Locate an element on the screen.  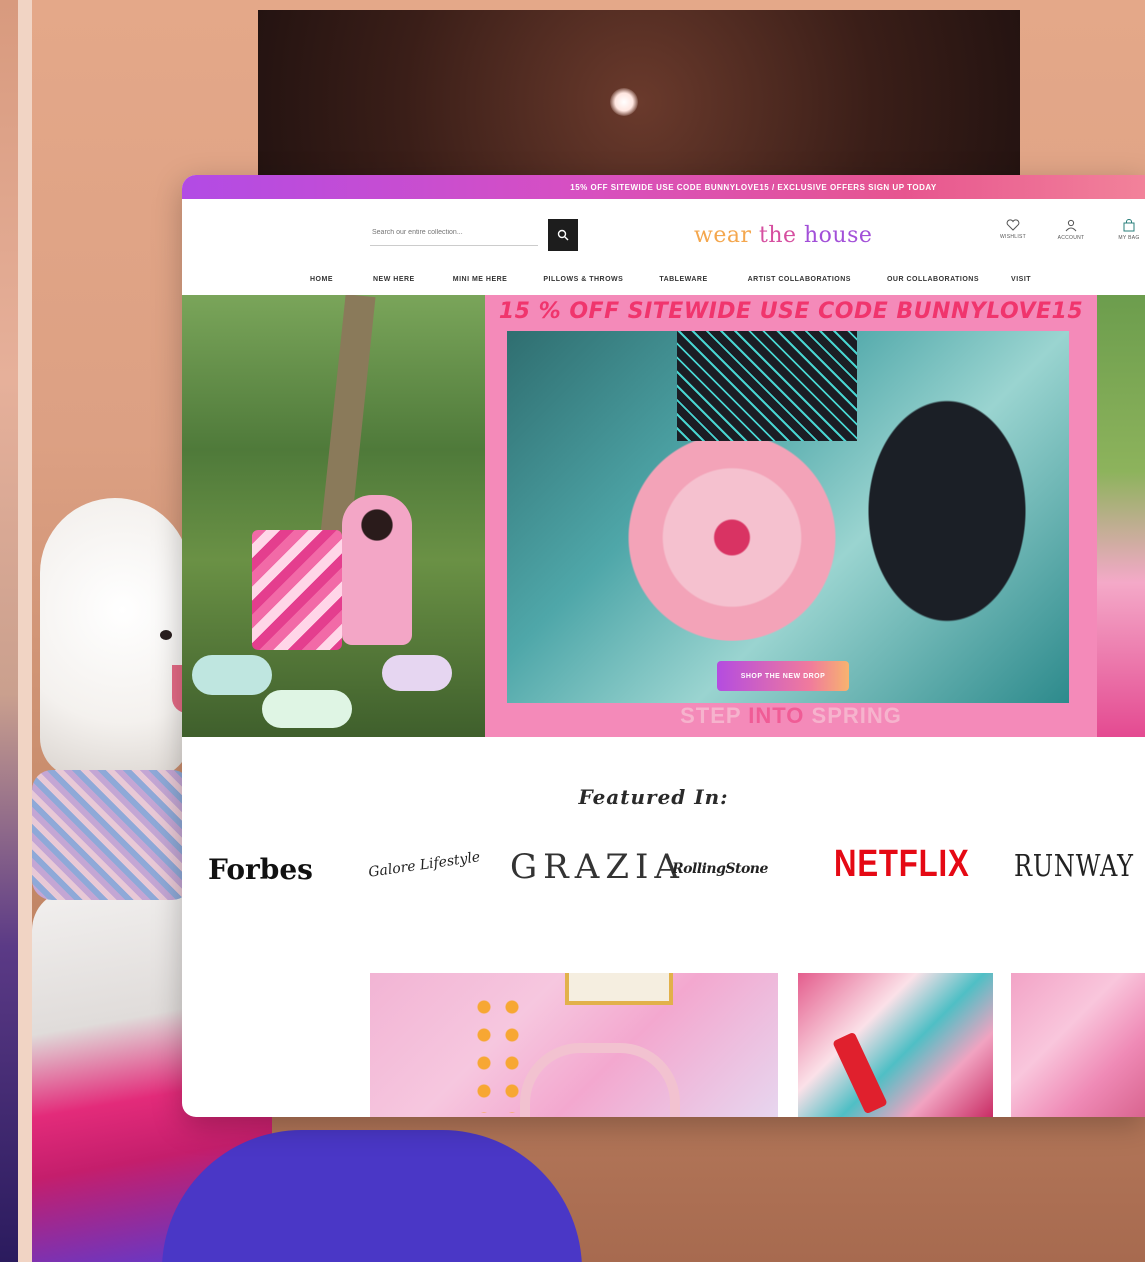
logo-word-2: the is located at coordinates (777, 235).